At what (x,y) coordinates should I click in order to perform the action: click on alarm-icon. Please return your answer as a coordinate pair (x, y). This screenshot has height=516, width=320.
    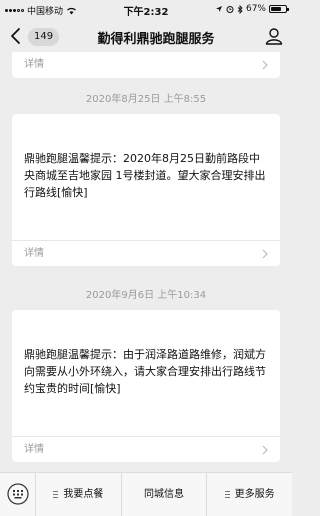
    Looking at the image, I should click on (230, 9).